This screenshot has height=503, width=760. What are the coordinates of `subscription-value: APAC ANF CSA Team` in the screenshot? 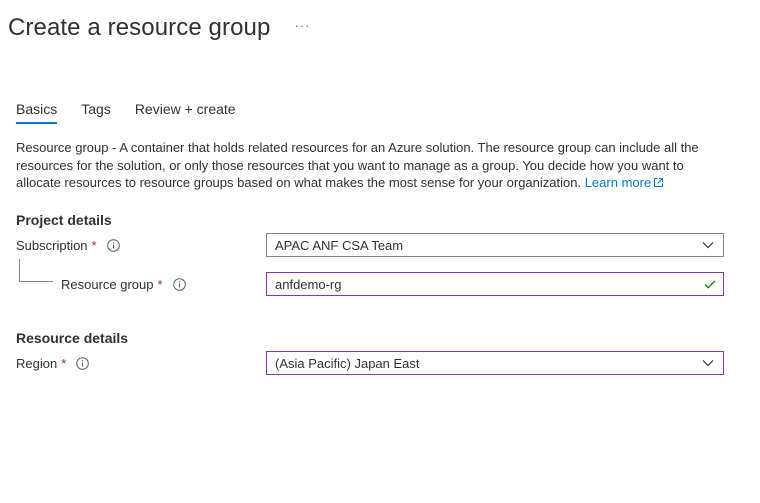 It's located at (339, 245).